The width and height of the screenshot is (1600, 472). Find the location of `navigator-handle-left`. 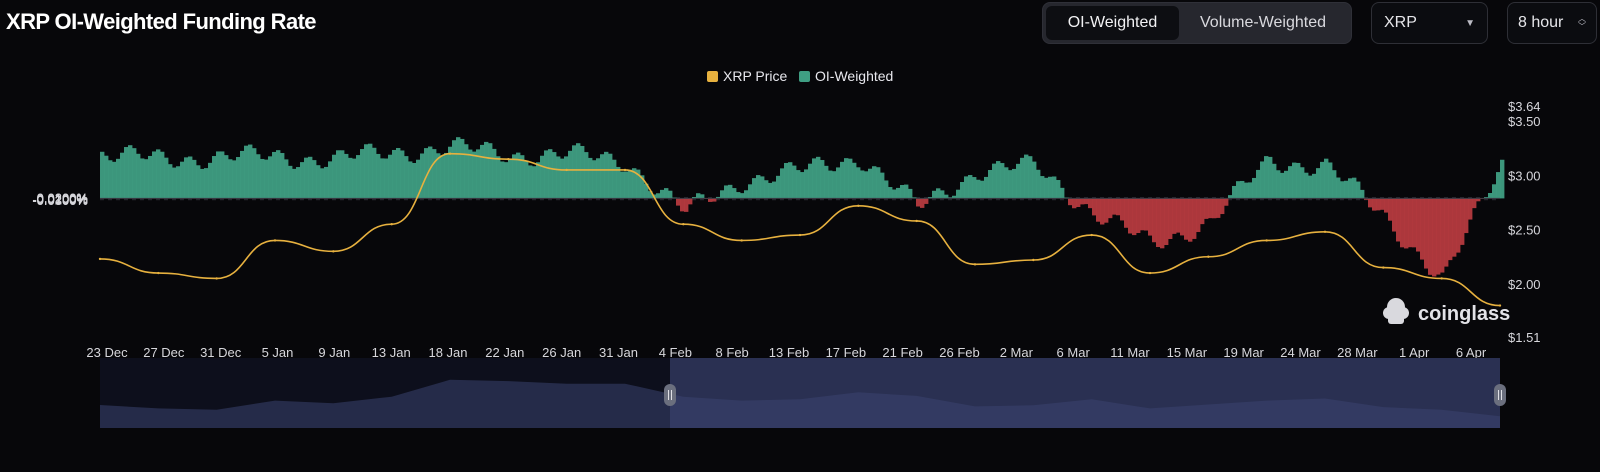

navigator-handle-left is located at coordinates (670, 395).